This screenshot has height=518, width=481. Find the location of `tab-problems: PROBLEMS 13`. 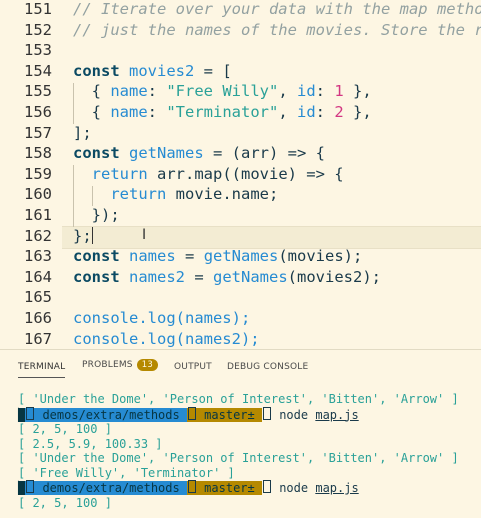

tab-problems: PROBLEMS 13 is located at coordinates (120, 365).